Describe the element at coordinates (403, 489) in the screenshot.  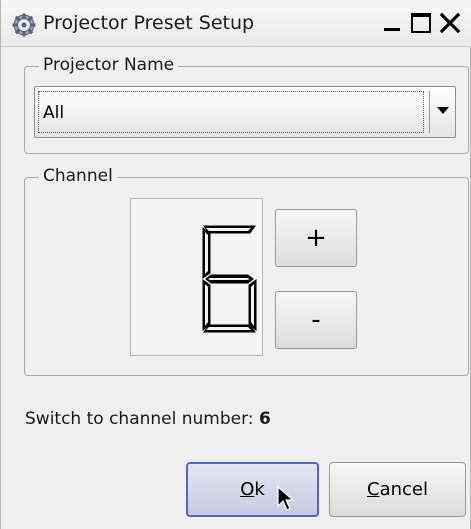
I see `cancel-label-rest: ancel` at that location.